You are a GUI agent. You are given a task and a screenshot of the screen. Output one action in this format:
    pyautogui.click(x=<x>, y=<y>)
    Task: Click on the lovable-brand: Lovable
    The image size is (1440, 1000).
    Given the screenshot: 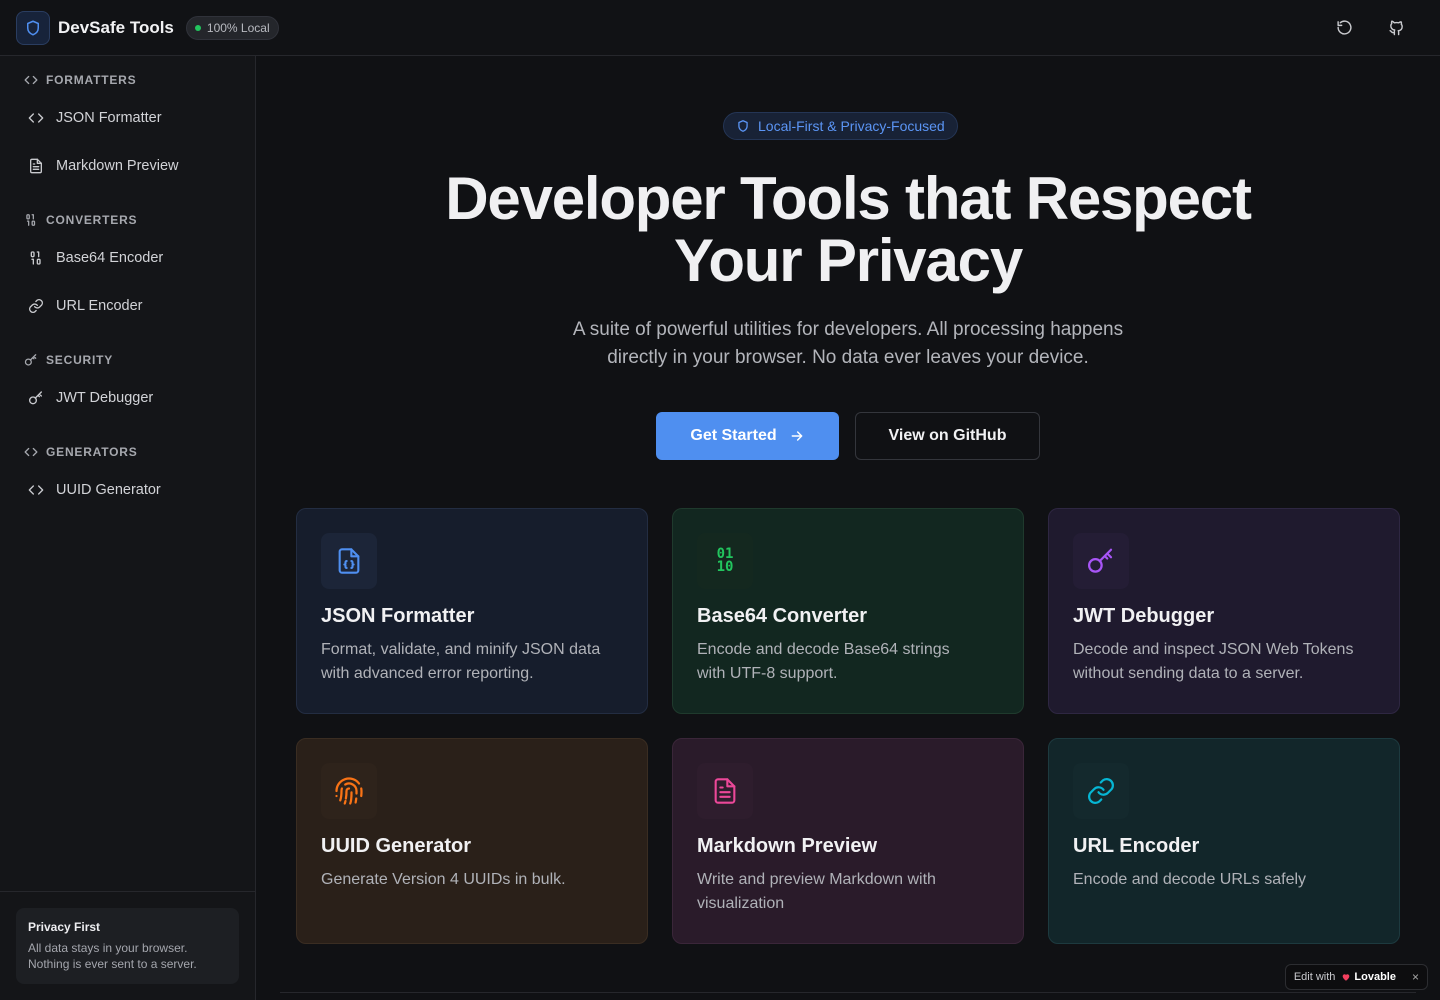 What is the action you would take?
    pyautogui.click(x=1368, y=977)
    